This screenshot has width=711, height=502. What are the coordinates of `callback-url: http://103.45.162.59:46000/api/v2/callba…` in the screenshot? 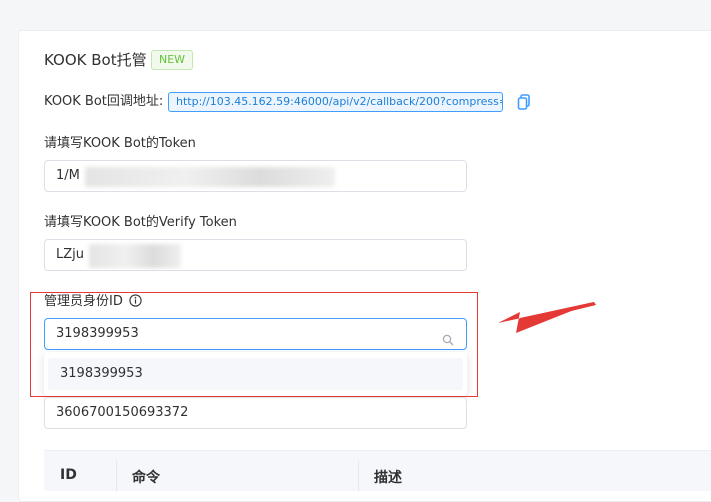 It's located at (335, 102).